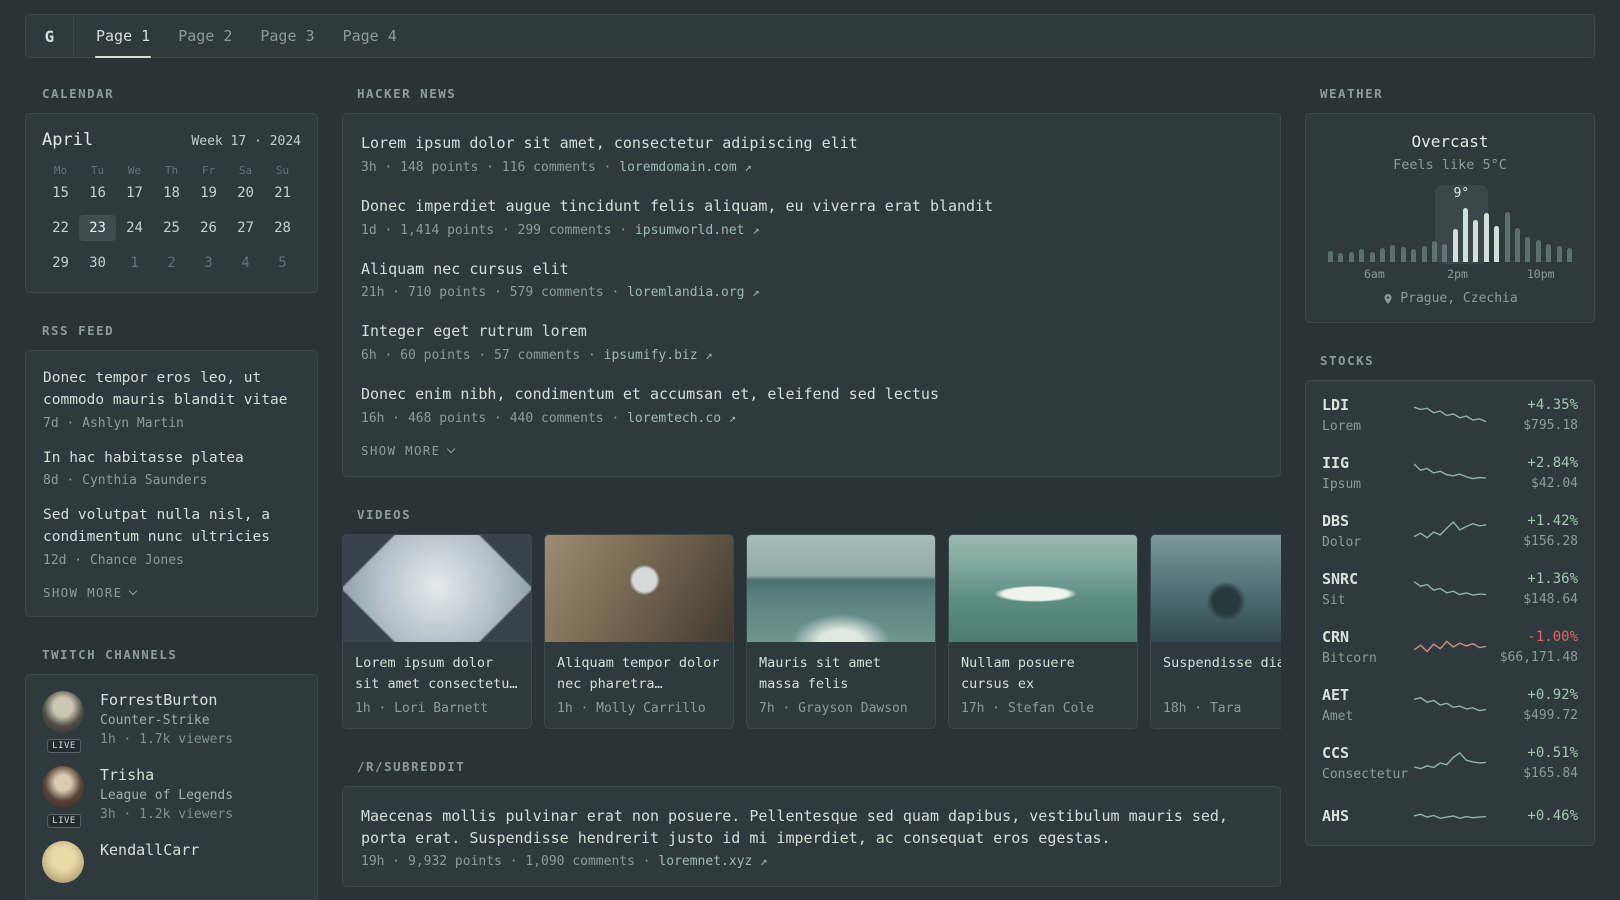 The image size is (1620, 900). What do you see at coordinates (1368, 753) in the screenshot?
I see `stock-ticker: CCS` at bounding box center [1368, 753].